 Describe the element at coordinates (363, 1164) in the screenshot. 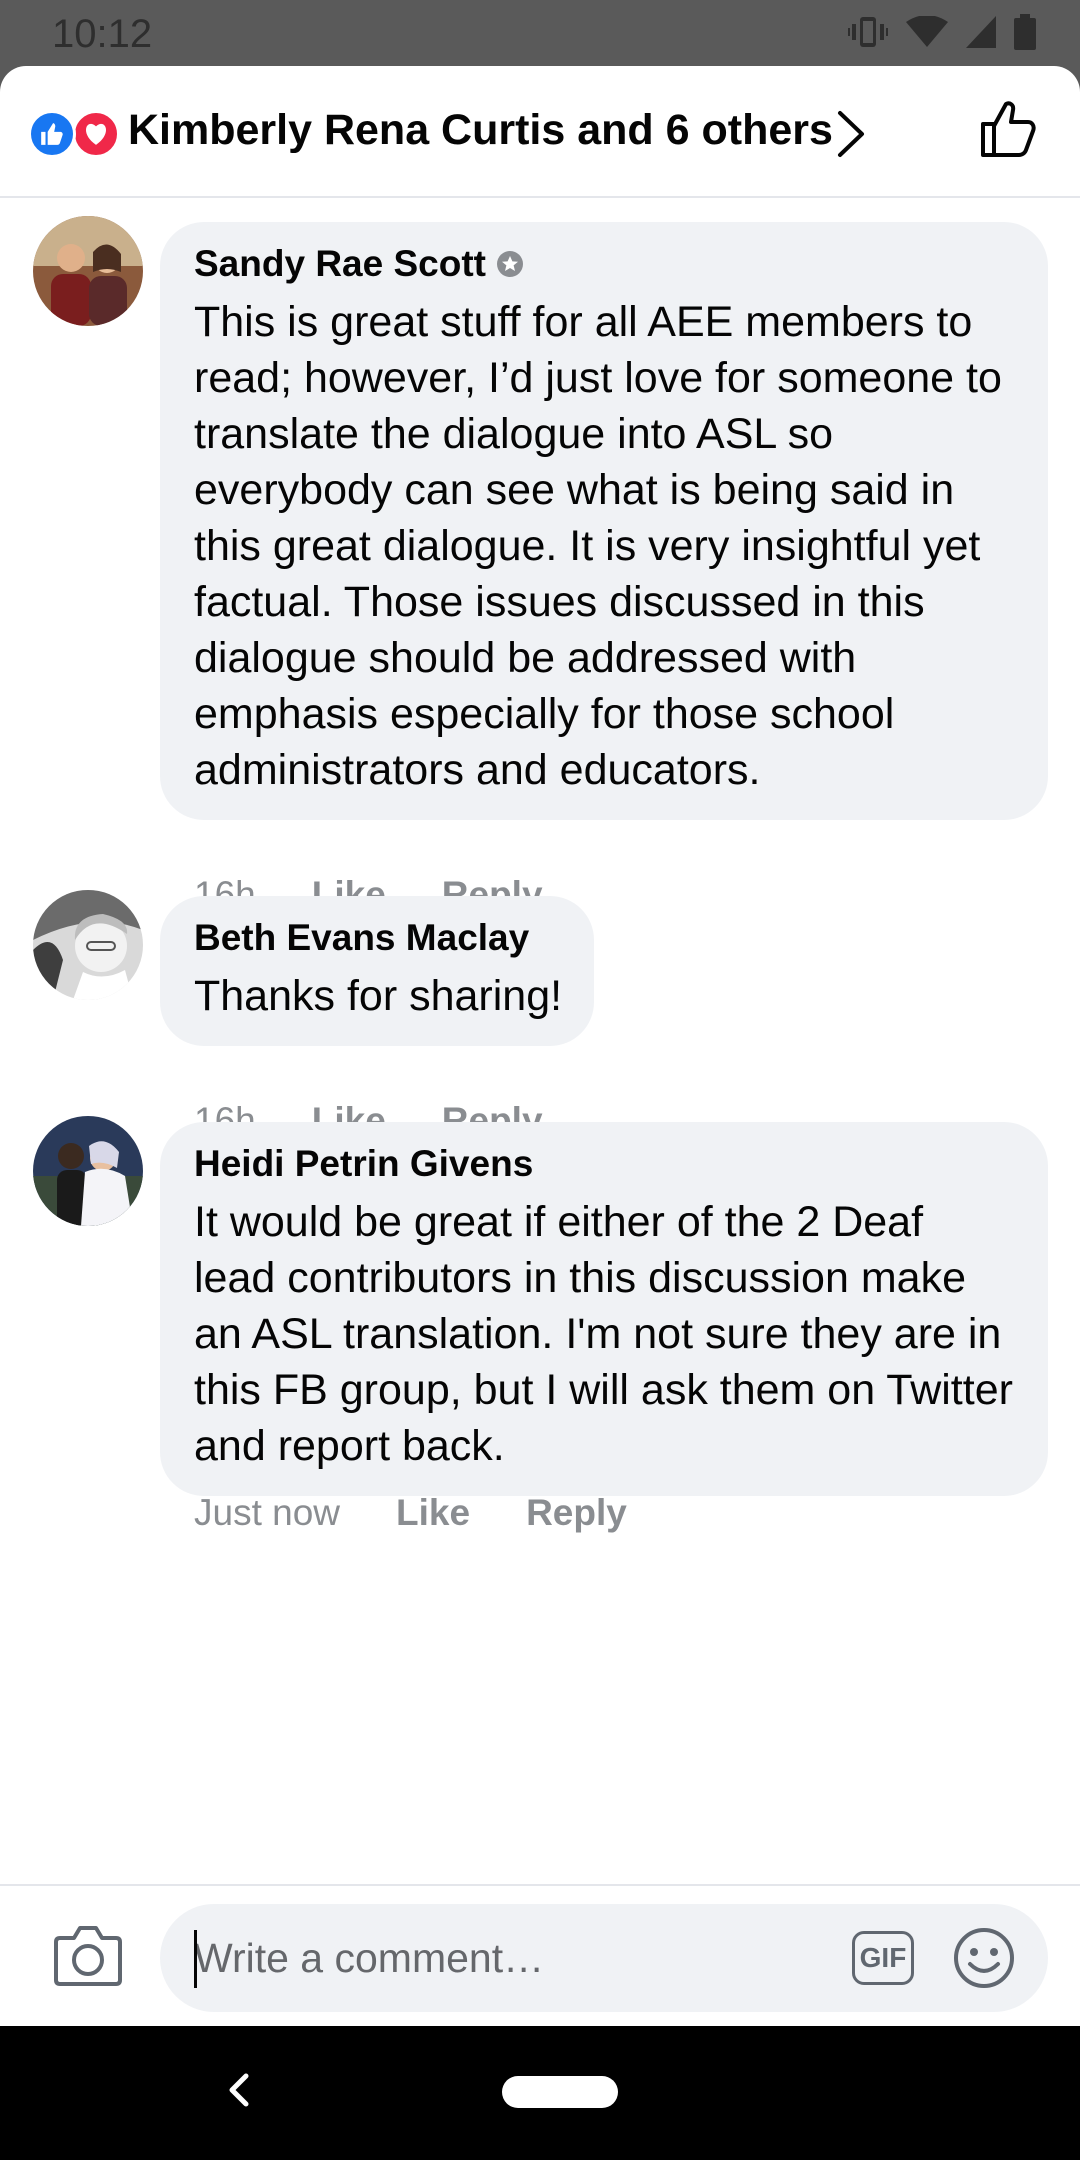

I see `author-name: Heidi Petrin Givens` at that location.